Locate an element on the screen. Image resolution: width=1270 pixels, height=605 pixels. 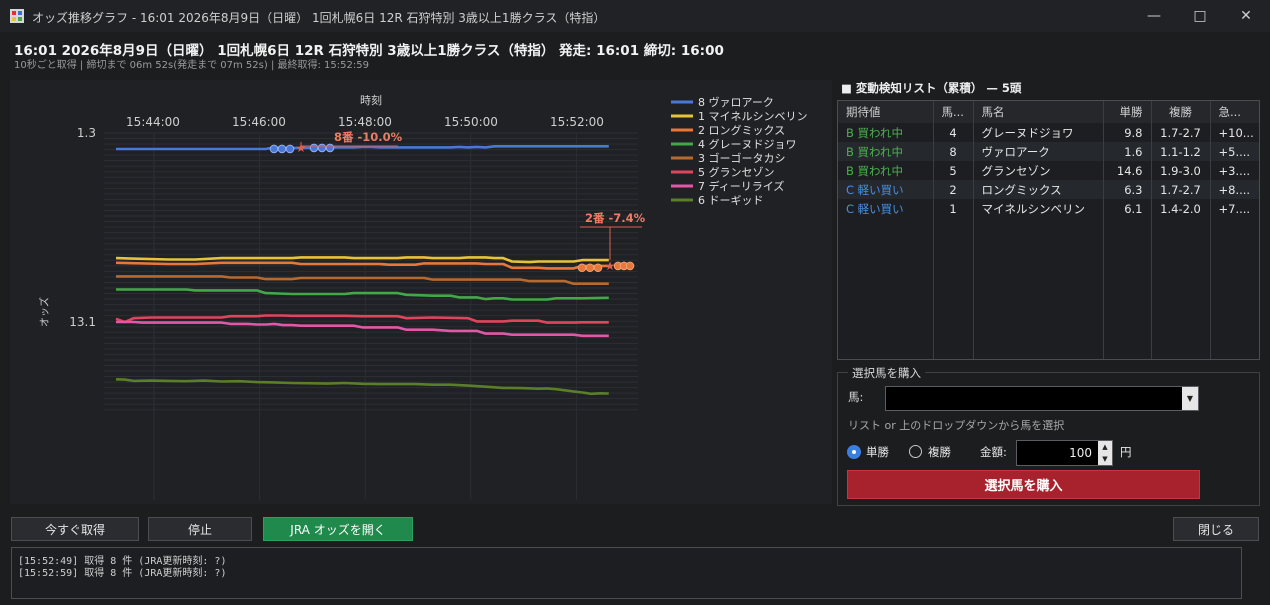
cell-win: 6.1 is located at coordinates (1127, 208).